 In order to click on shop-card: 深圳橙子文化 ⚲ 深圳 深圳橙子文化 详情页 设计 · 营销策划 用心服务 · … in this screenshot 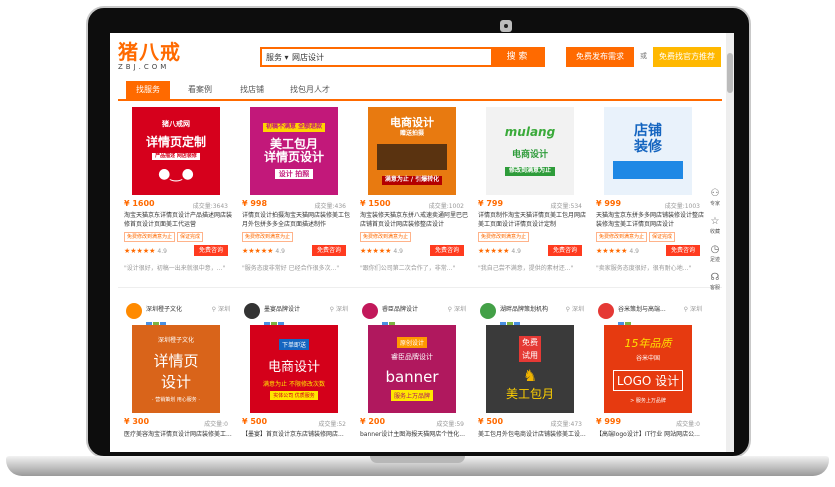, I will do `click(178, 377)`.